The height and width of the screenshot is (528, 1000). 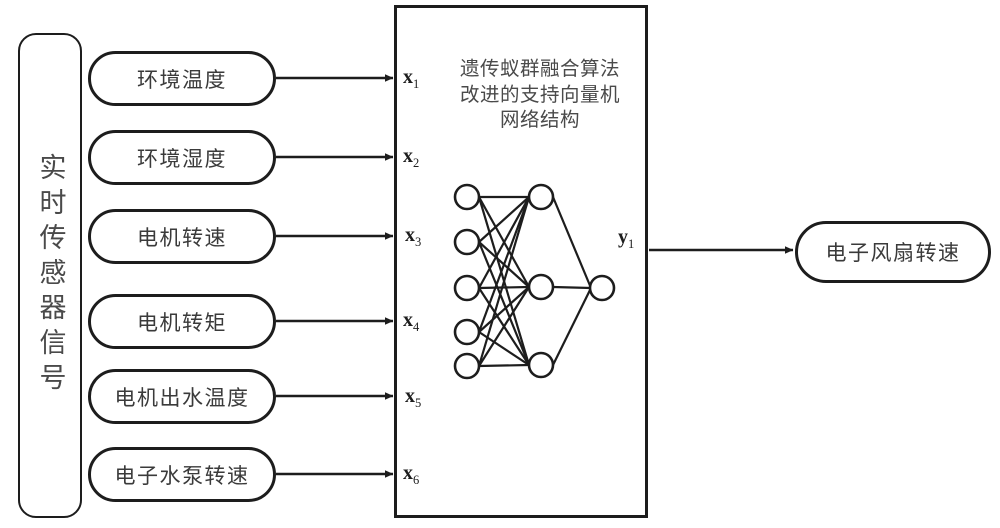 I want to click on variable-subscript: 6, so click(x=416, y=480).